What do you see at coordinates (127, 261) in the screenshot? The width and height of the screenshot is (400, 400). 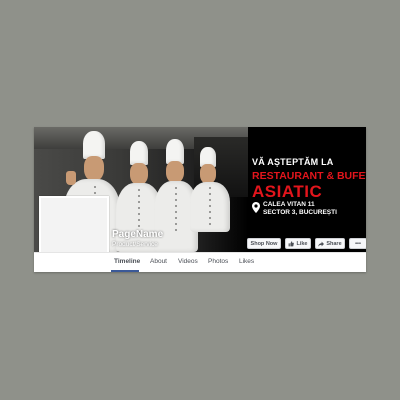 I see `tab-timeline: Timeline` at bounding box center [127, 261].